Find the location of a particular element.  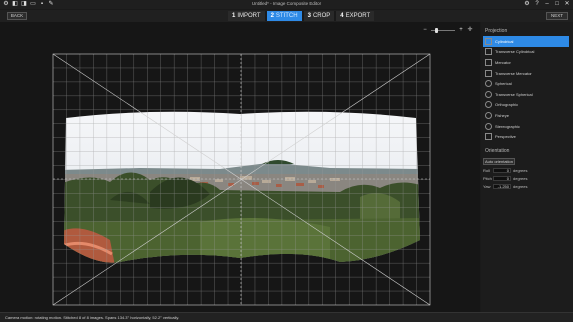

auto-orientation-button: Auto orientation is located at coordinates (499, 161).